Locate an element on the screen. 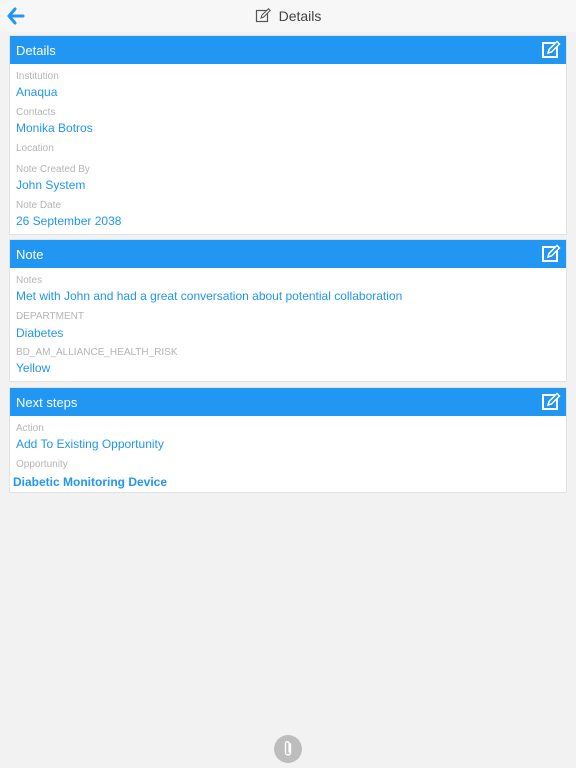 The height and width of the screenshot is (768, 576). field-value: Yellow is located at coordinates (97, 368).